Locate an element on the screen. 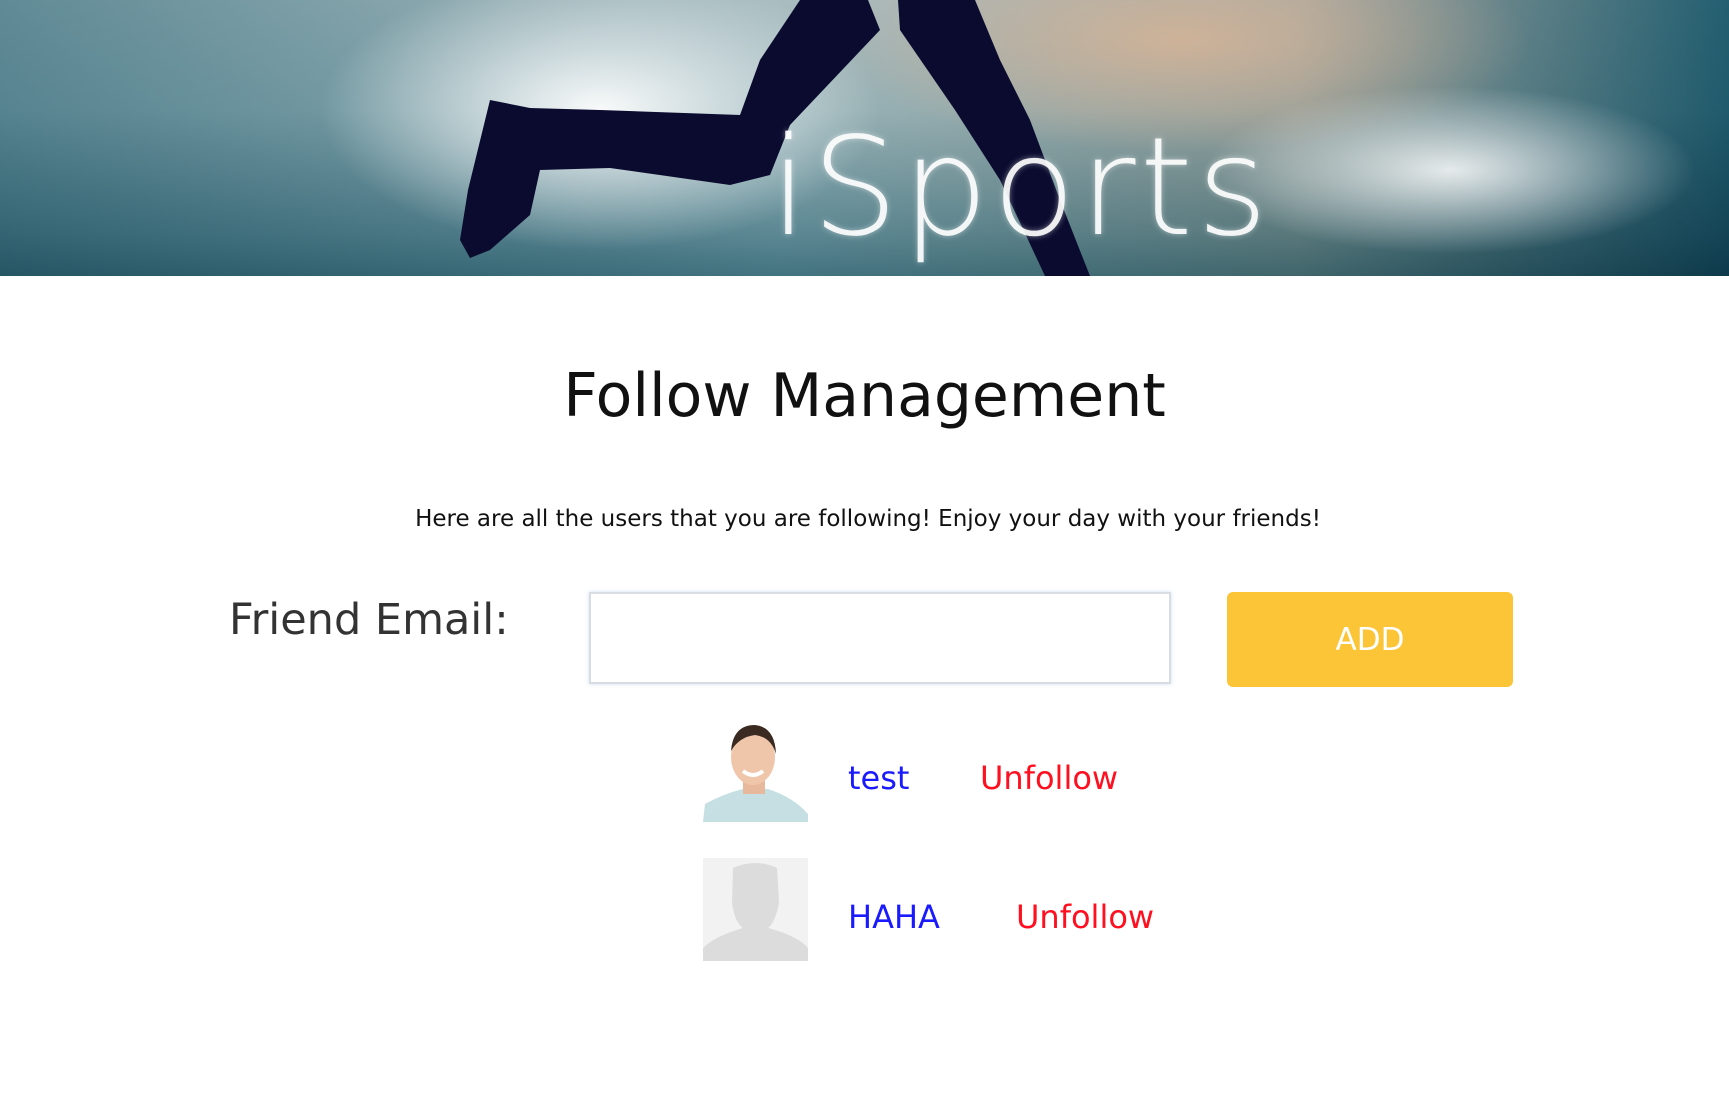 The height and width of the screenshot is (1097, 1729). page-title: Follow Management is located at coordinates (864, 396).